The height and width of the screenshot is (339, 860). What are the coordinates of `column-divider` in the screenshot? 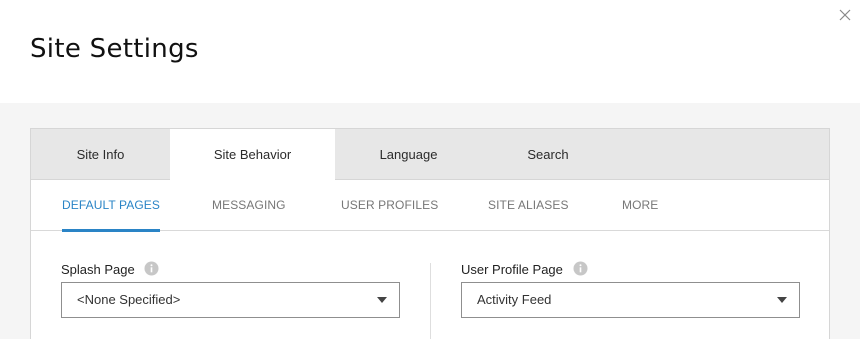 It's located at (430, 301).